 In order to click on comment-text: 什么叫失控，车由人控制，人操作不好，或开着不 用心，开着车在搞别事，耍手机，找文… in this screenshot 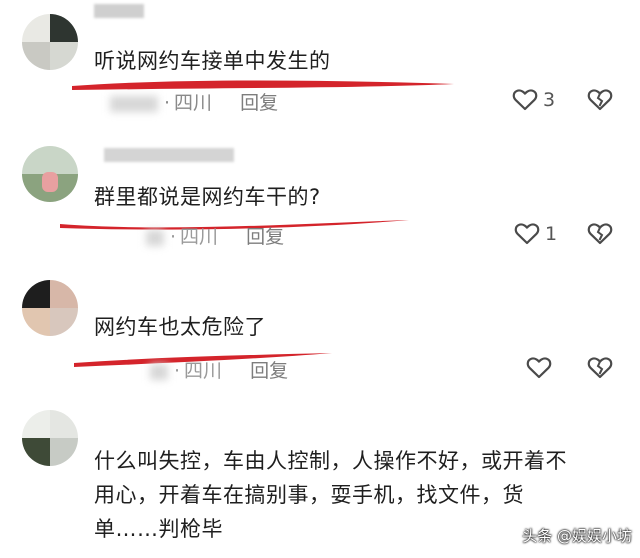, I will do `click(330, 495)`.